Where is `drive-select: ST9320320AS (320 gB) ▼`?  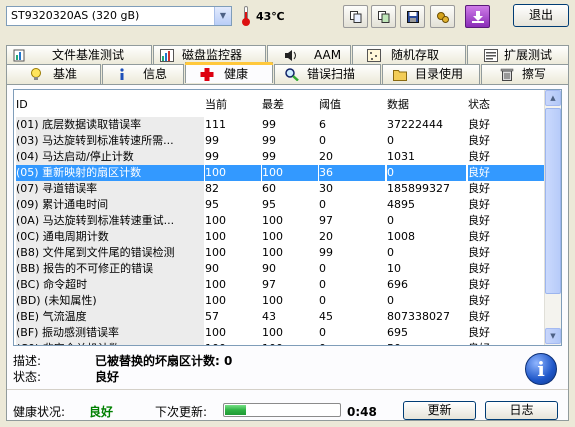
drive-select: ST9320320AS (320 gB) ▼ is located at coordinates (119, 16).